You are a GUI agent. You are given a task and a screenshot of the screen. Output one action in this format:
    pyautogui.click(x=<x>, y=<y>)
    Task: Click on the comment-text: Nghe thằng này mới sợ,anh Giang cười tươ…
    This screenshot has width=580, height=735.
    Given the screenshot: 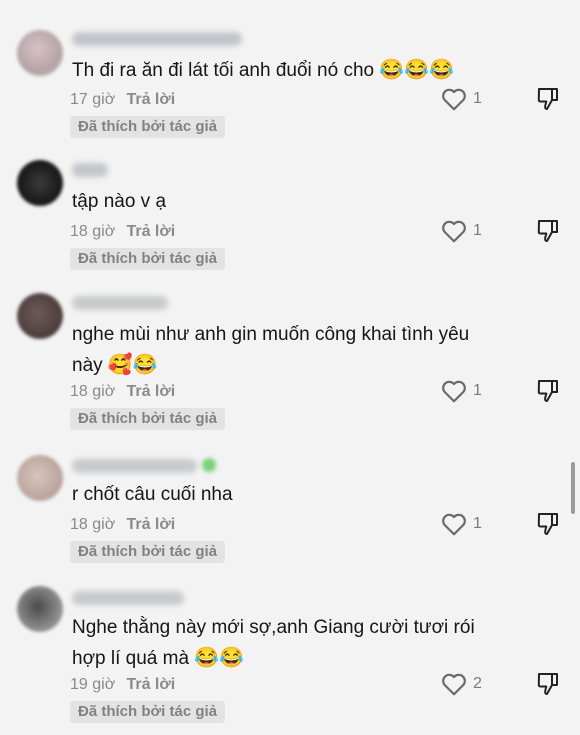 What is the action you would take?
    pyautogui.click(x=273, y=643)
    